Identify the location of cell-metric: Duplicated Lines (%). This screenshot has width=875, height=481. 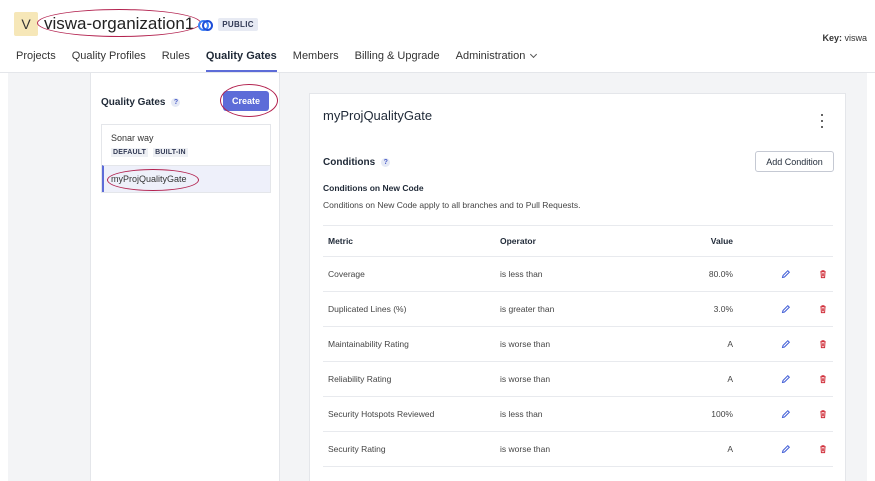
(367, 309).